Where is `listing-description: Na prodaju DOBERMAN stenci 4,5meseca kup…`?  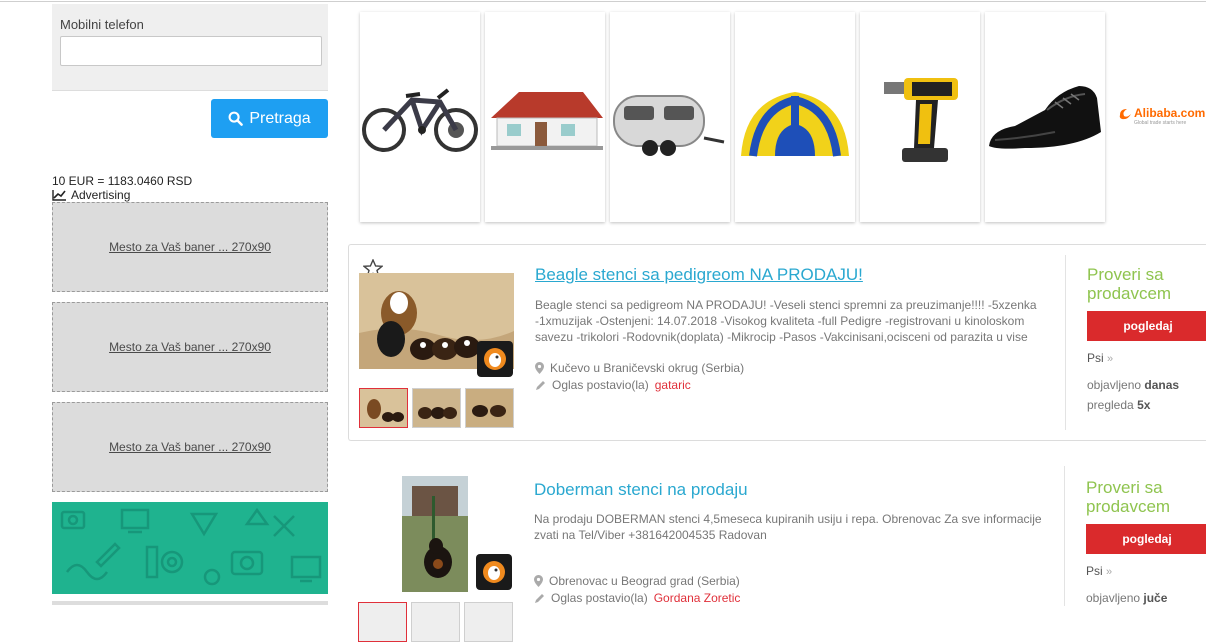 listing-description: Na prodaju DOBERMAN stenci 4,5meseca kup… is located at coordinates (788, 527).